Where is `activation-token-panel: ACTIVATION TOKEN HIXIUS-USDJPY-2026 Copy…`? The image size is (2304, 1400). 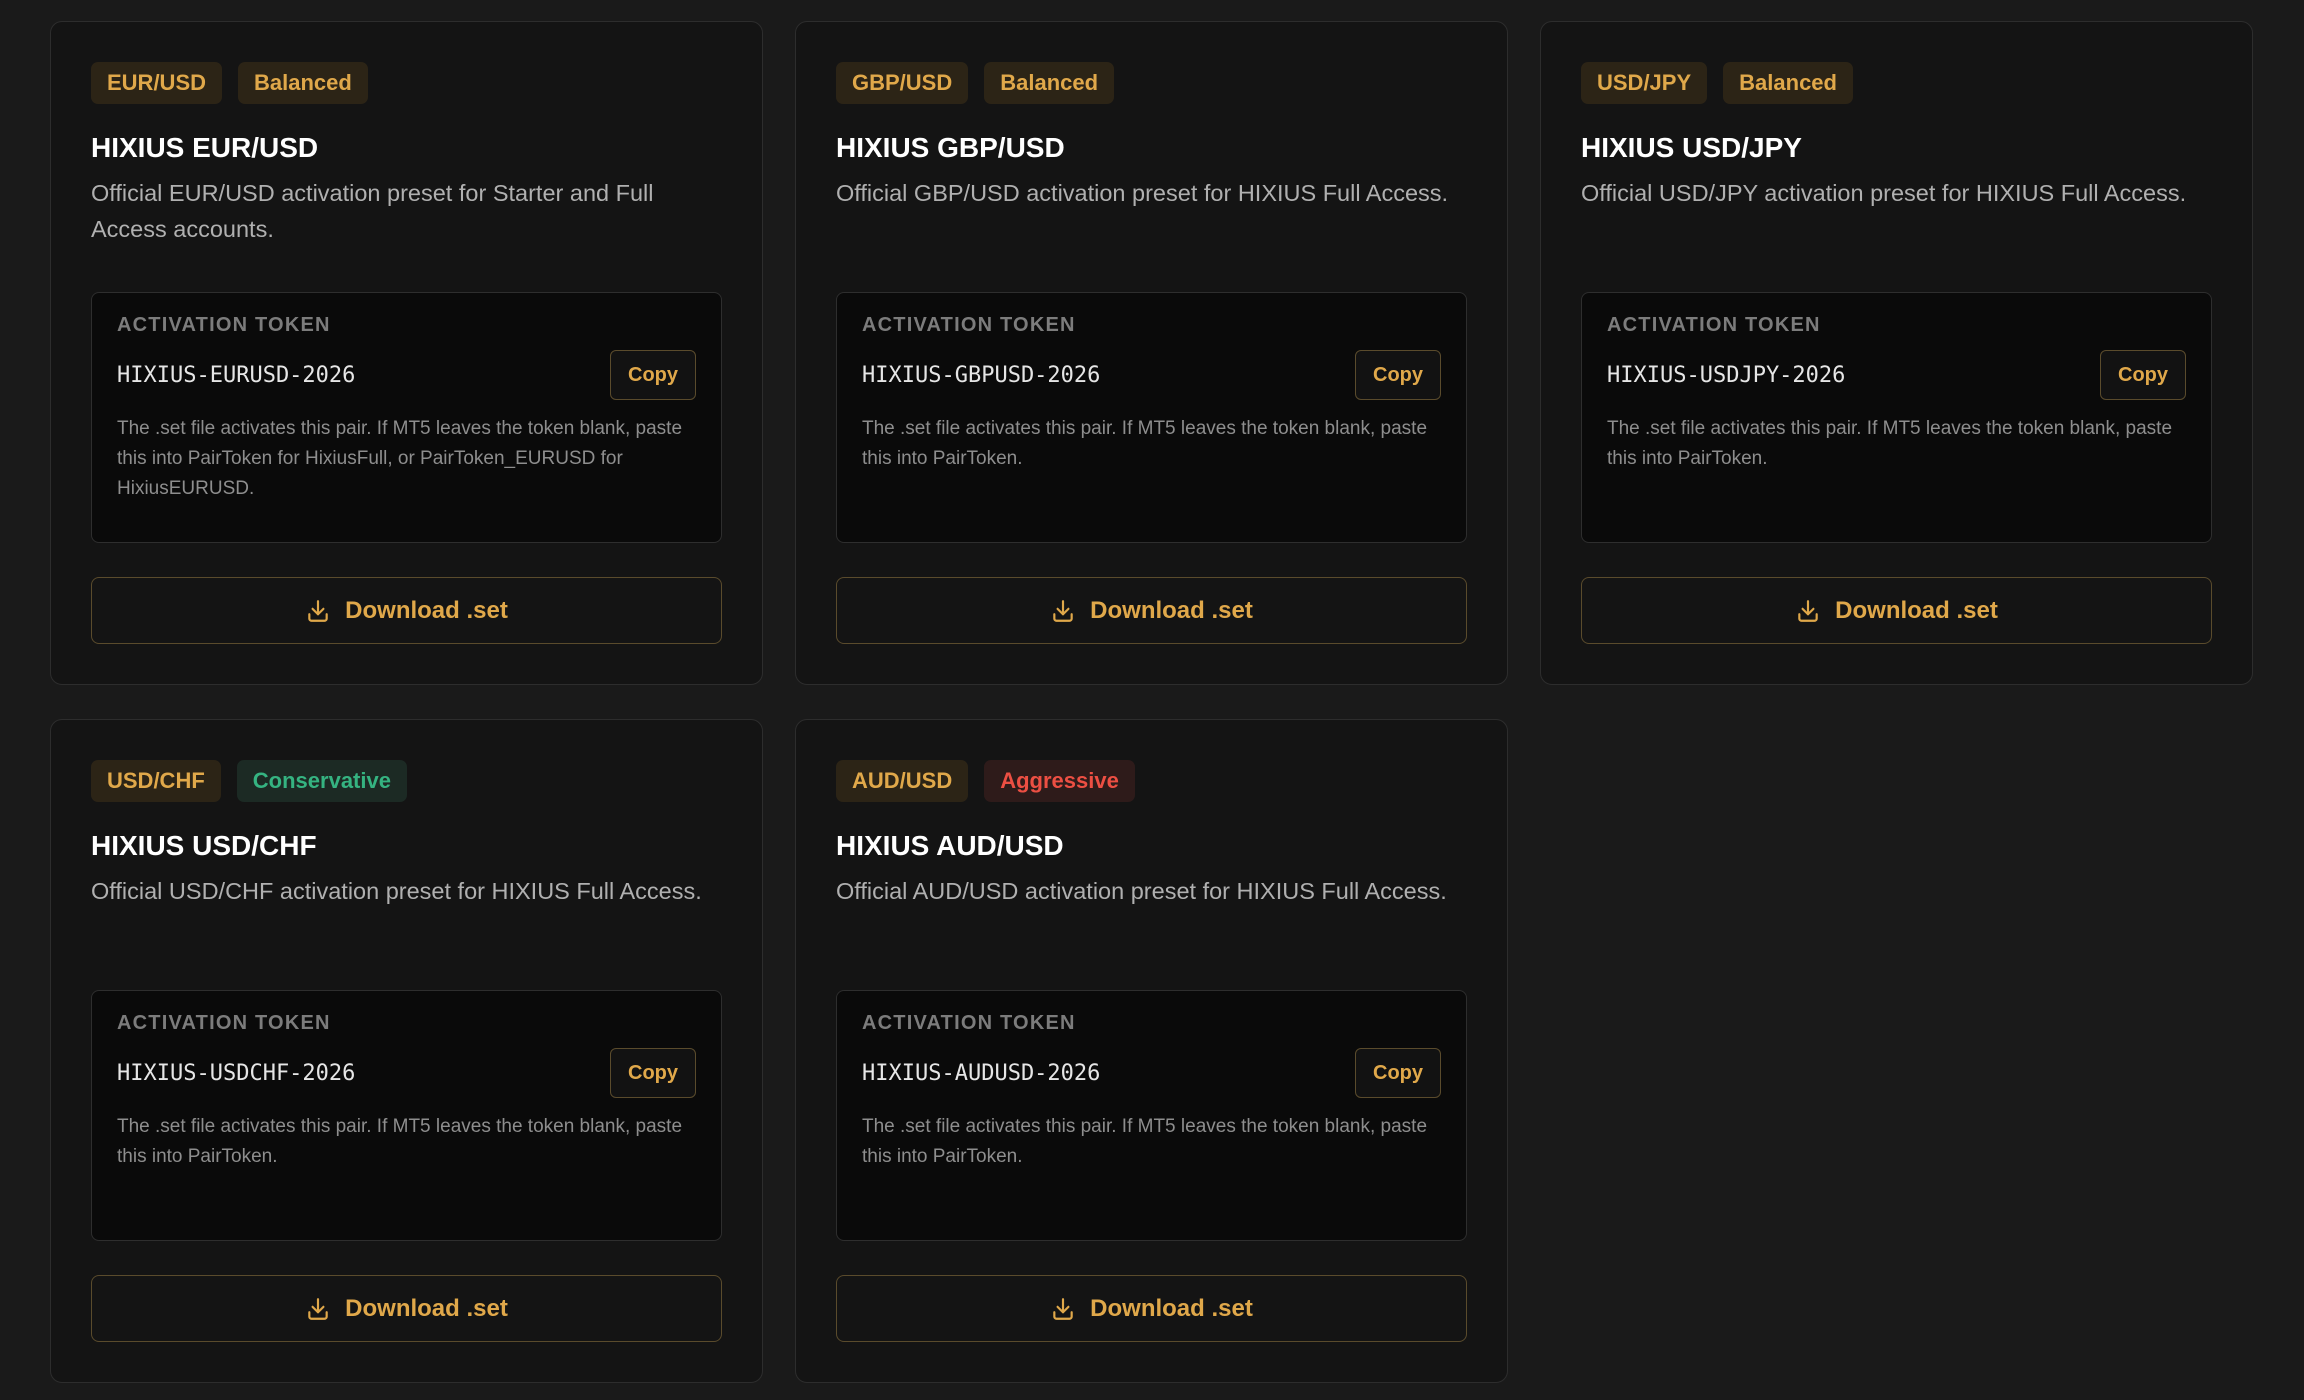 activation-token-panel: ACTIVATION TOKEN HIXIUS-USDJPY-2026 Copy… is located at coordinates (1896, 417).